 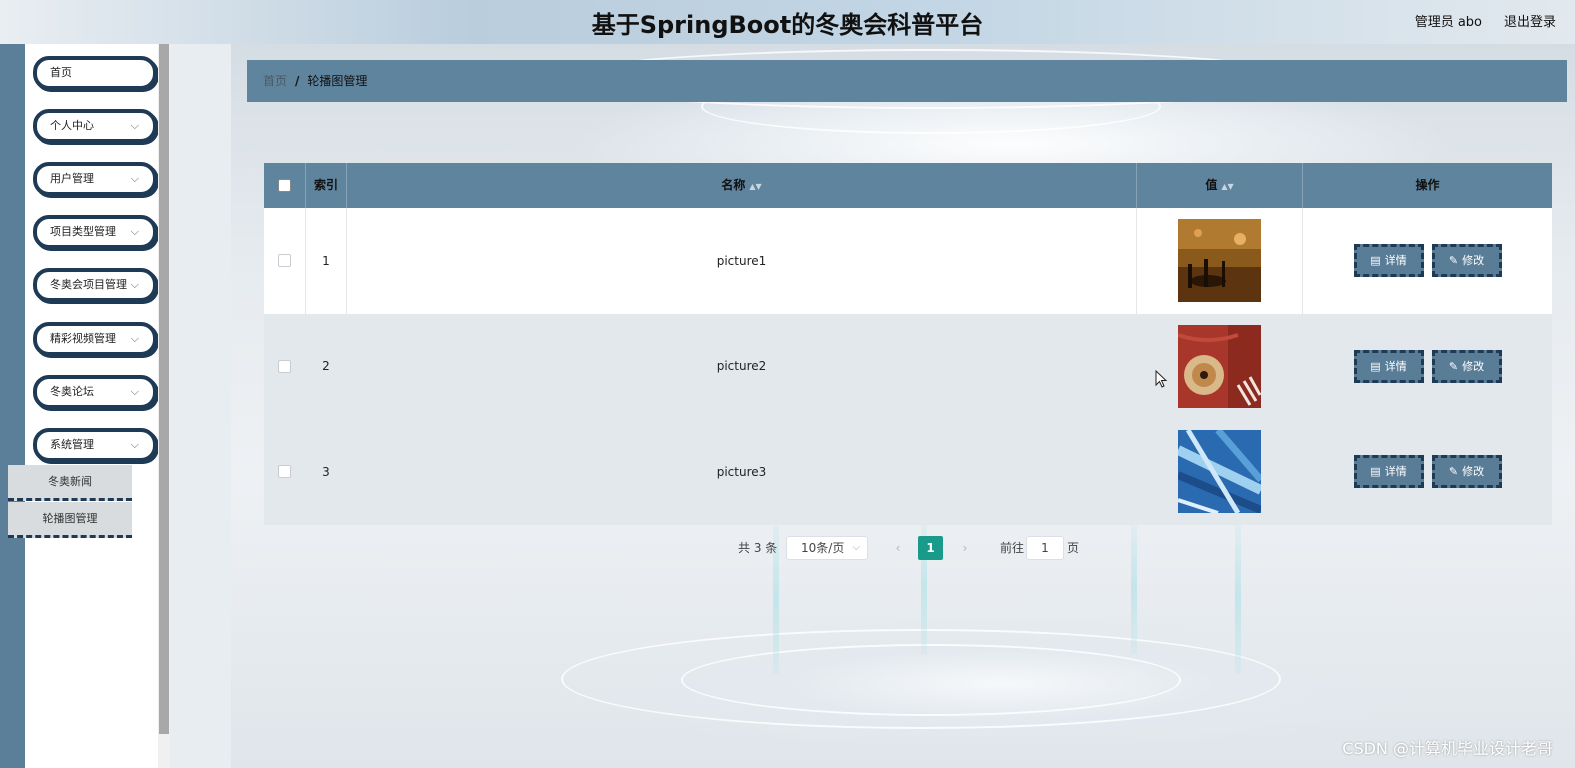 I want to click on prev-page-button: ‹, so click(x=898, y=548).